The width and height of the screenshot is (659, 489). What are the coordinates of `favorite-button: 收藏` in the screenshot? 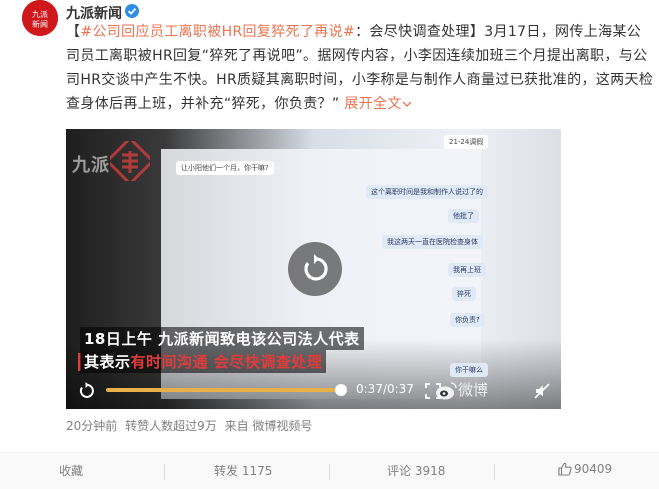 It's located at (71, 470).